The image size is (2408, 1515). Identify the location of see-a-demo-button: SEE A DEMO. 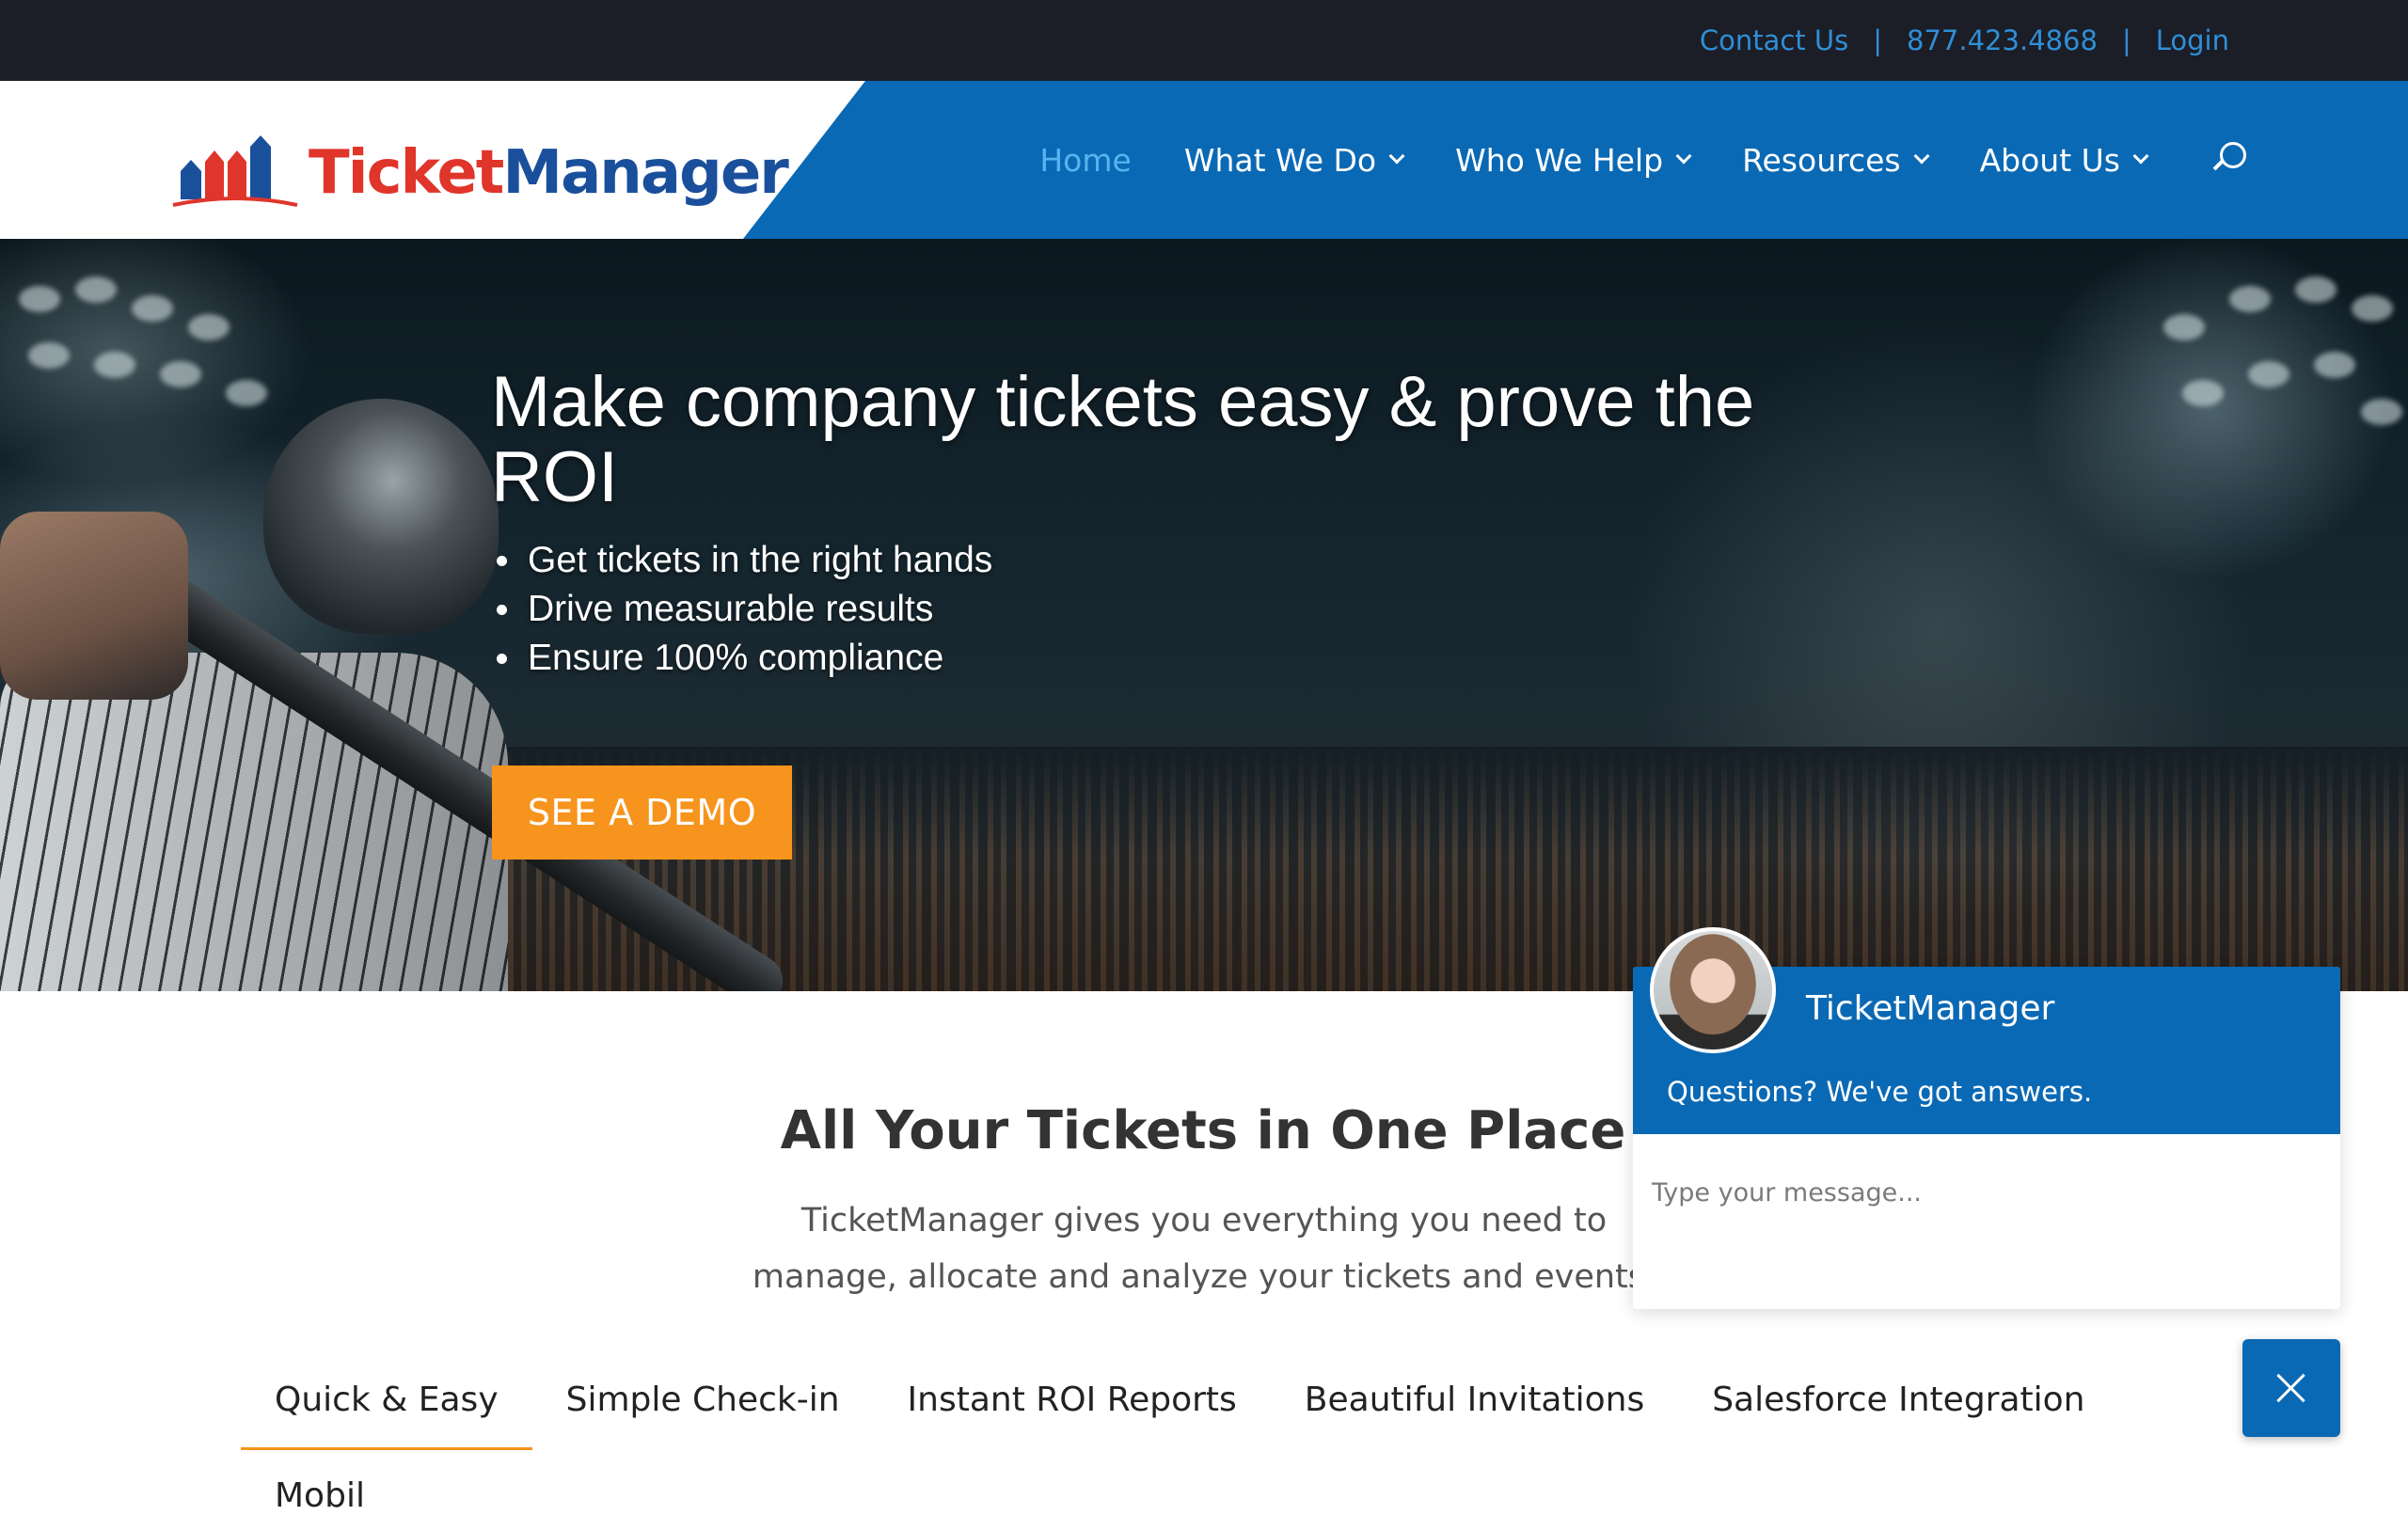
(642, 812).